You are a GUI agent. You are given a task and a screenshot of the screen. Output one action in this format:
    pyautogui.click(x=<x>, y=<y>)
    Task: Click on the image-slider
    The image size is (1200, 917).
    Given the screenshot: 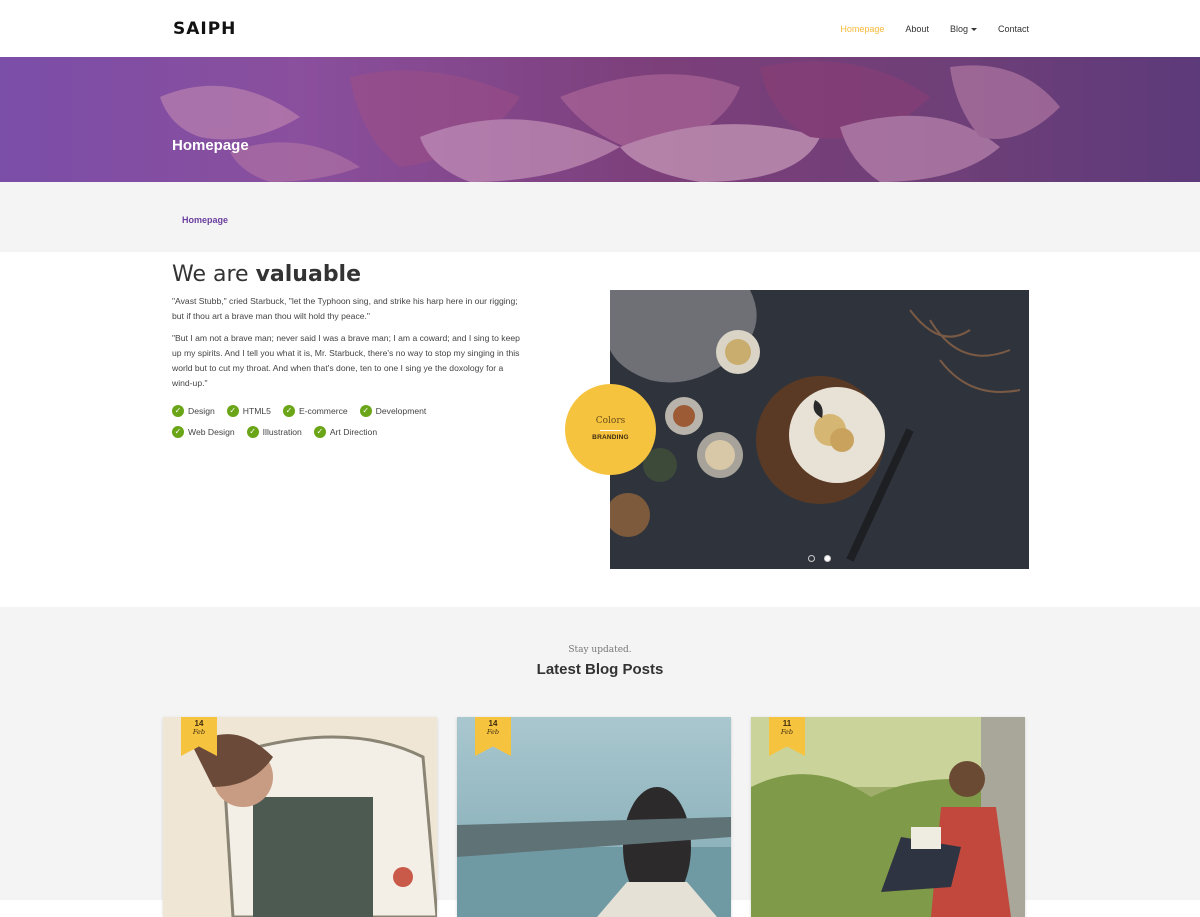 What is the action you would take?
    pyautogui.click(x=819, y=429)
    